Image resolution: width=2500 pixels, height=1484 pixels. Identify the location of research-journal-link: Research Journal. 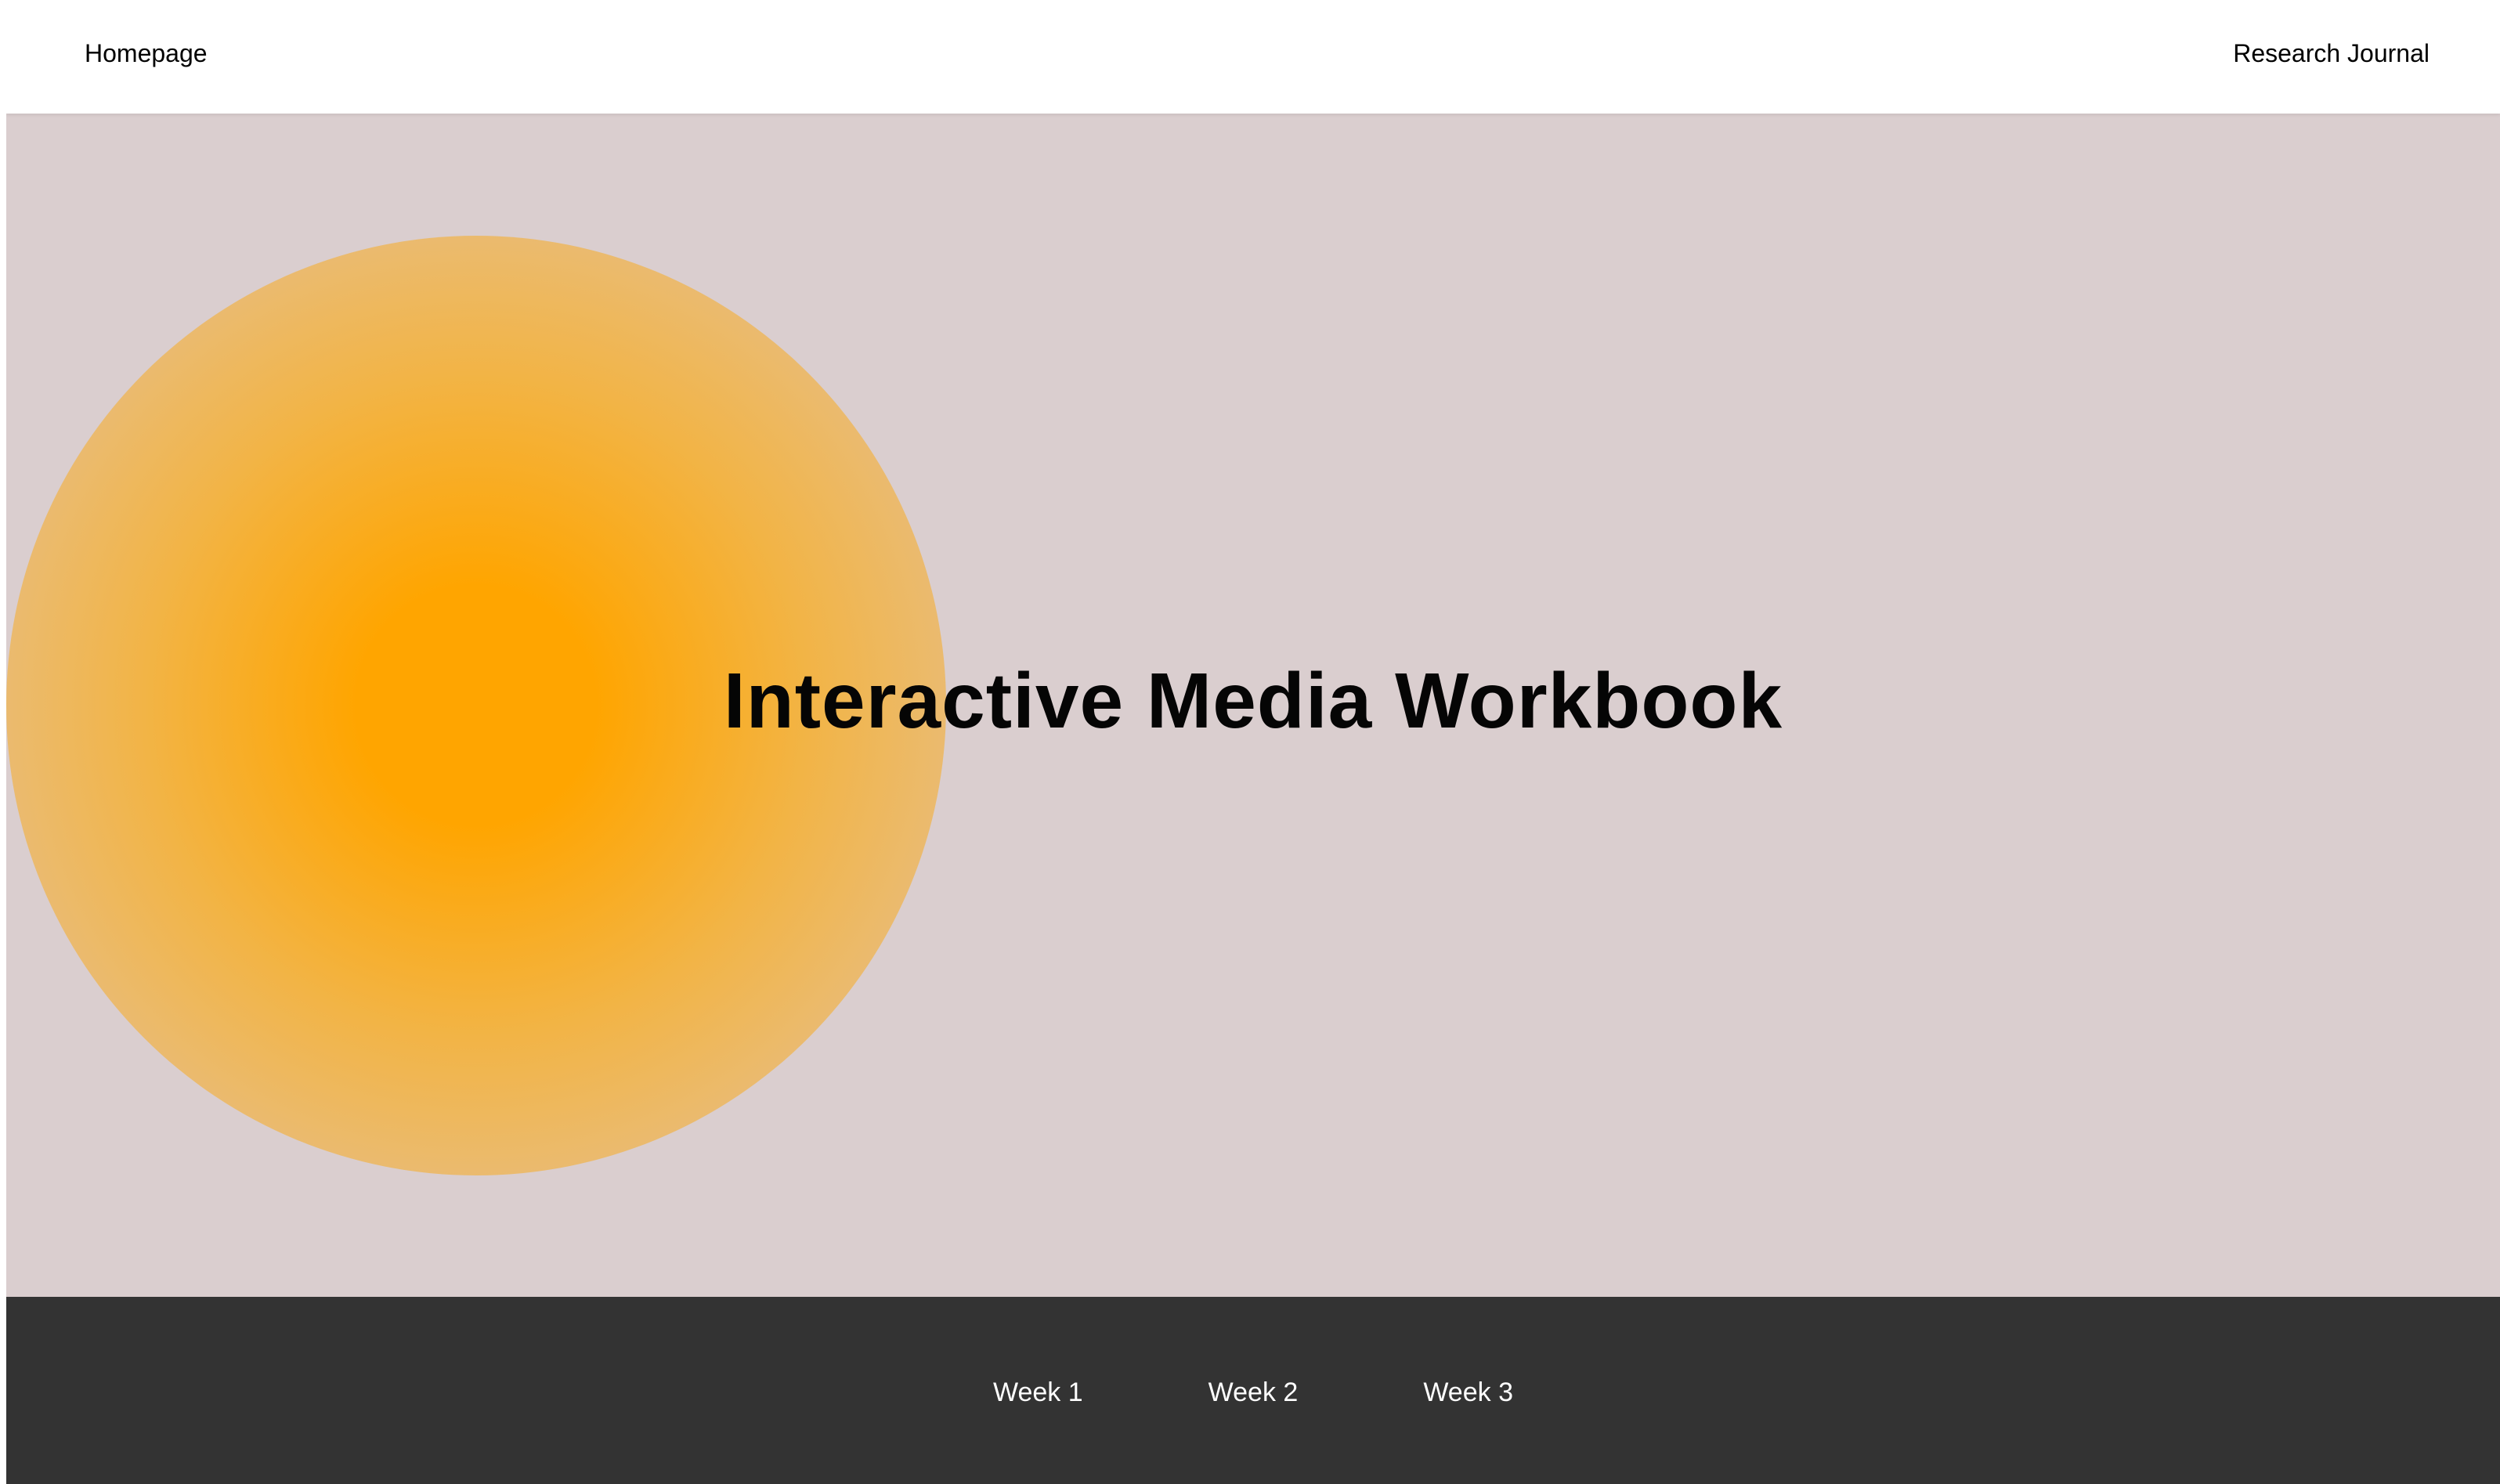
(2331, 53).